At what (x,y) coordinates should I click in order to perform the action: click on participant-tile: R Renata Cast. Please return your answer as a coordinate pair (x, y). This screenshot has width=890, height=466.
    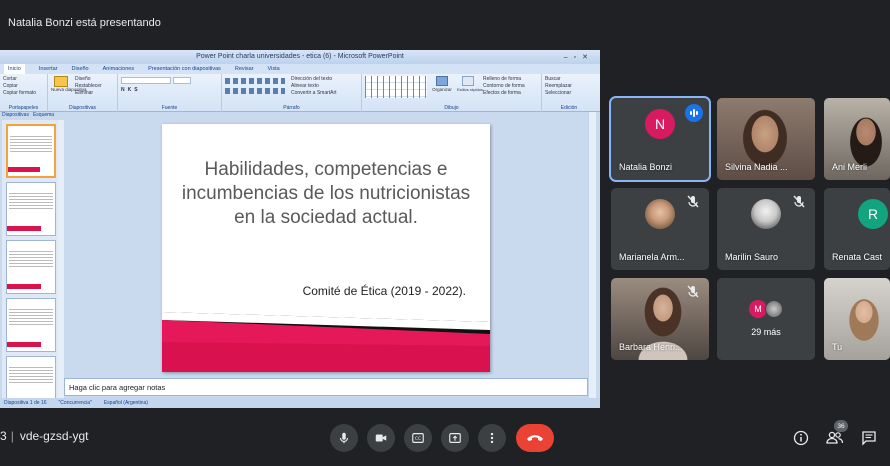
    Looking at the image, I should click on (857, 229).